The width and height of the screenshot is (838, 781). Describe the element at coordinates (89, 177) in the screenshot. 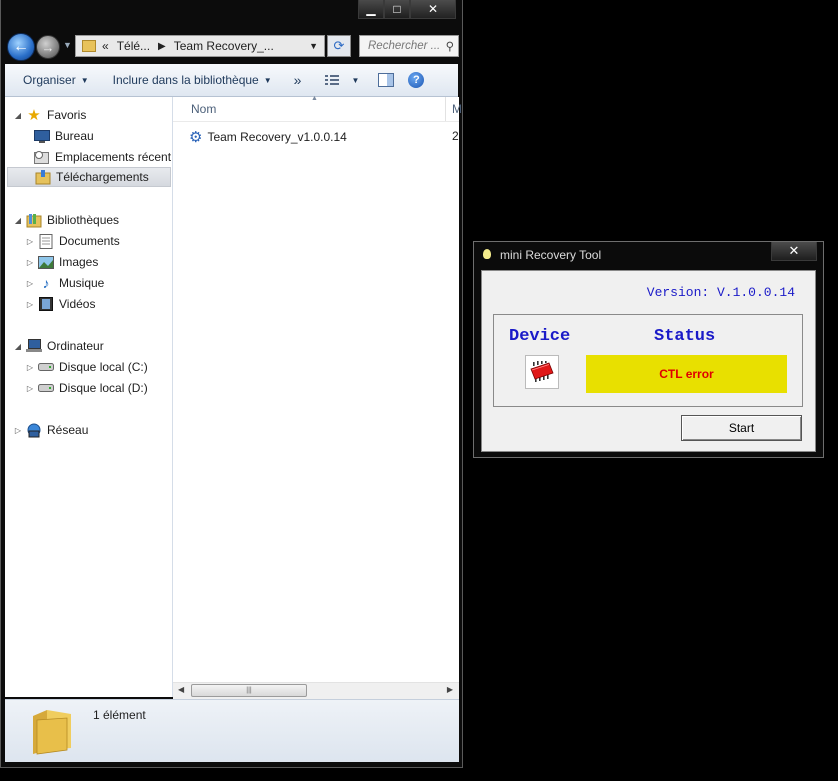

I see `nav-downloads: Téléchargements` at that location.